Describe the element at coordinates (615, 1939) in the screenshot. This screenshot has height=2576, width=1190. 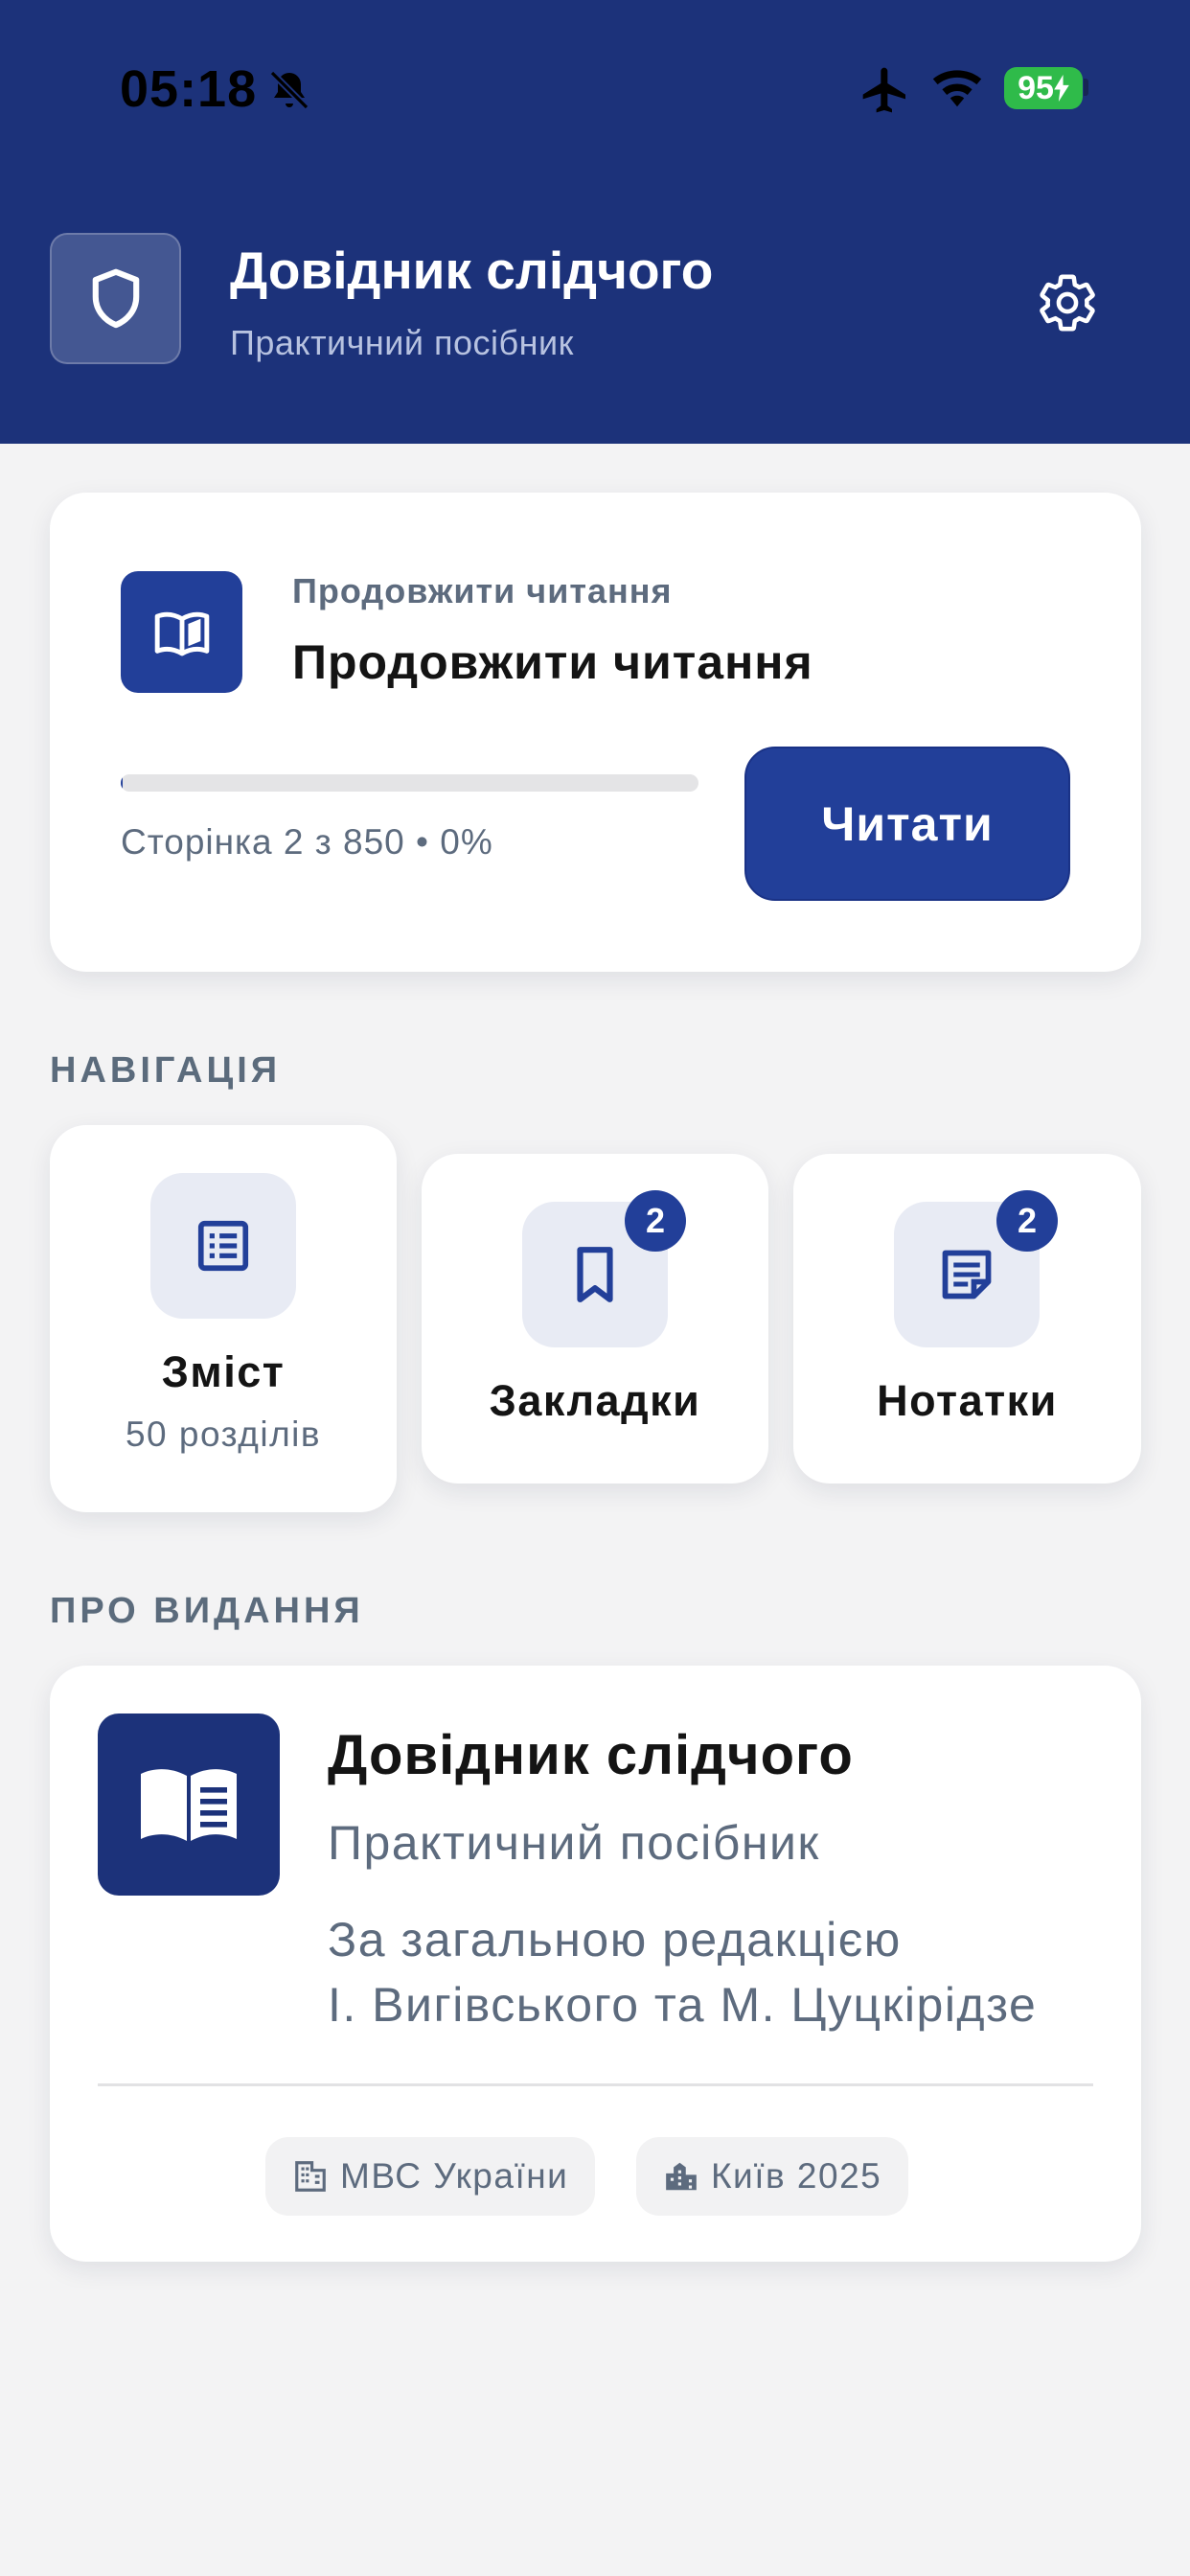
I see `editor-line-1: За загальною редакцією` at that location.